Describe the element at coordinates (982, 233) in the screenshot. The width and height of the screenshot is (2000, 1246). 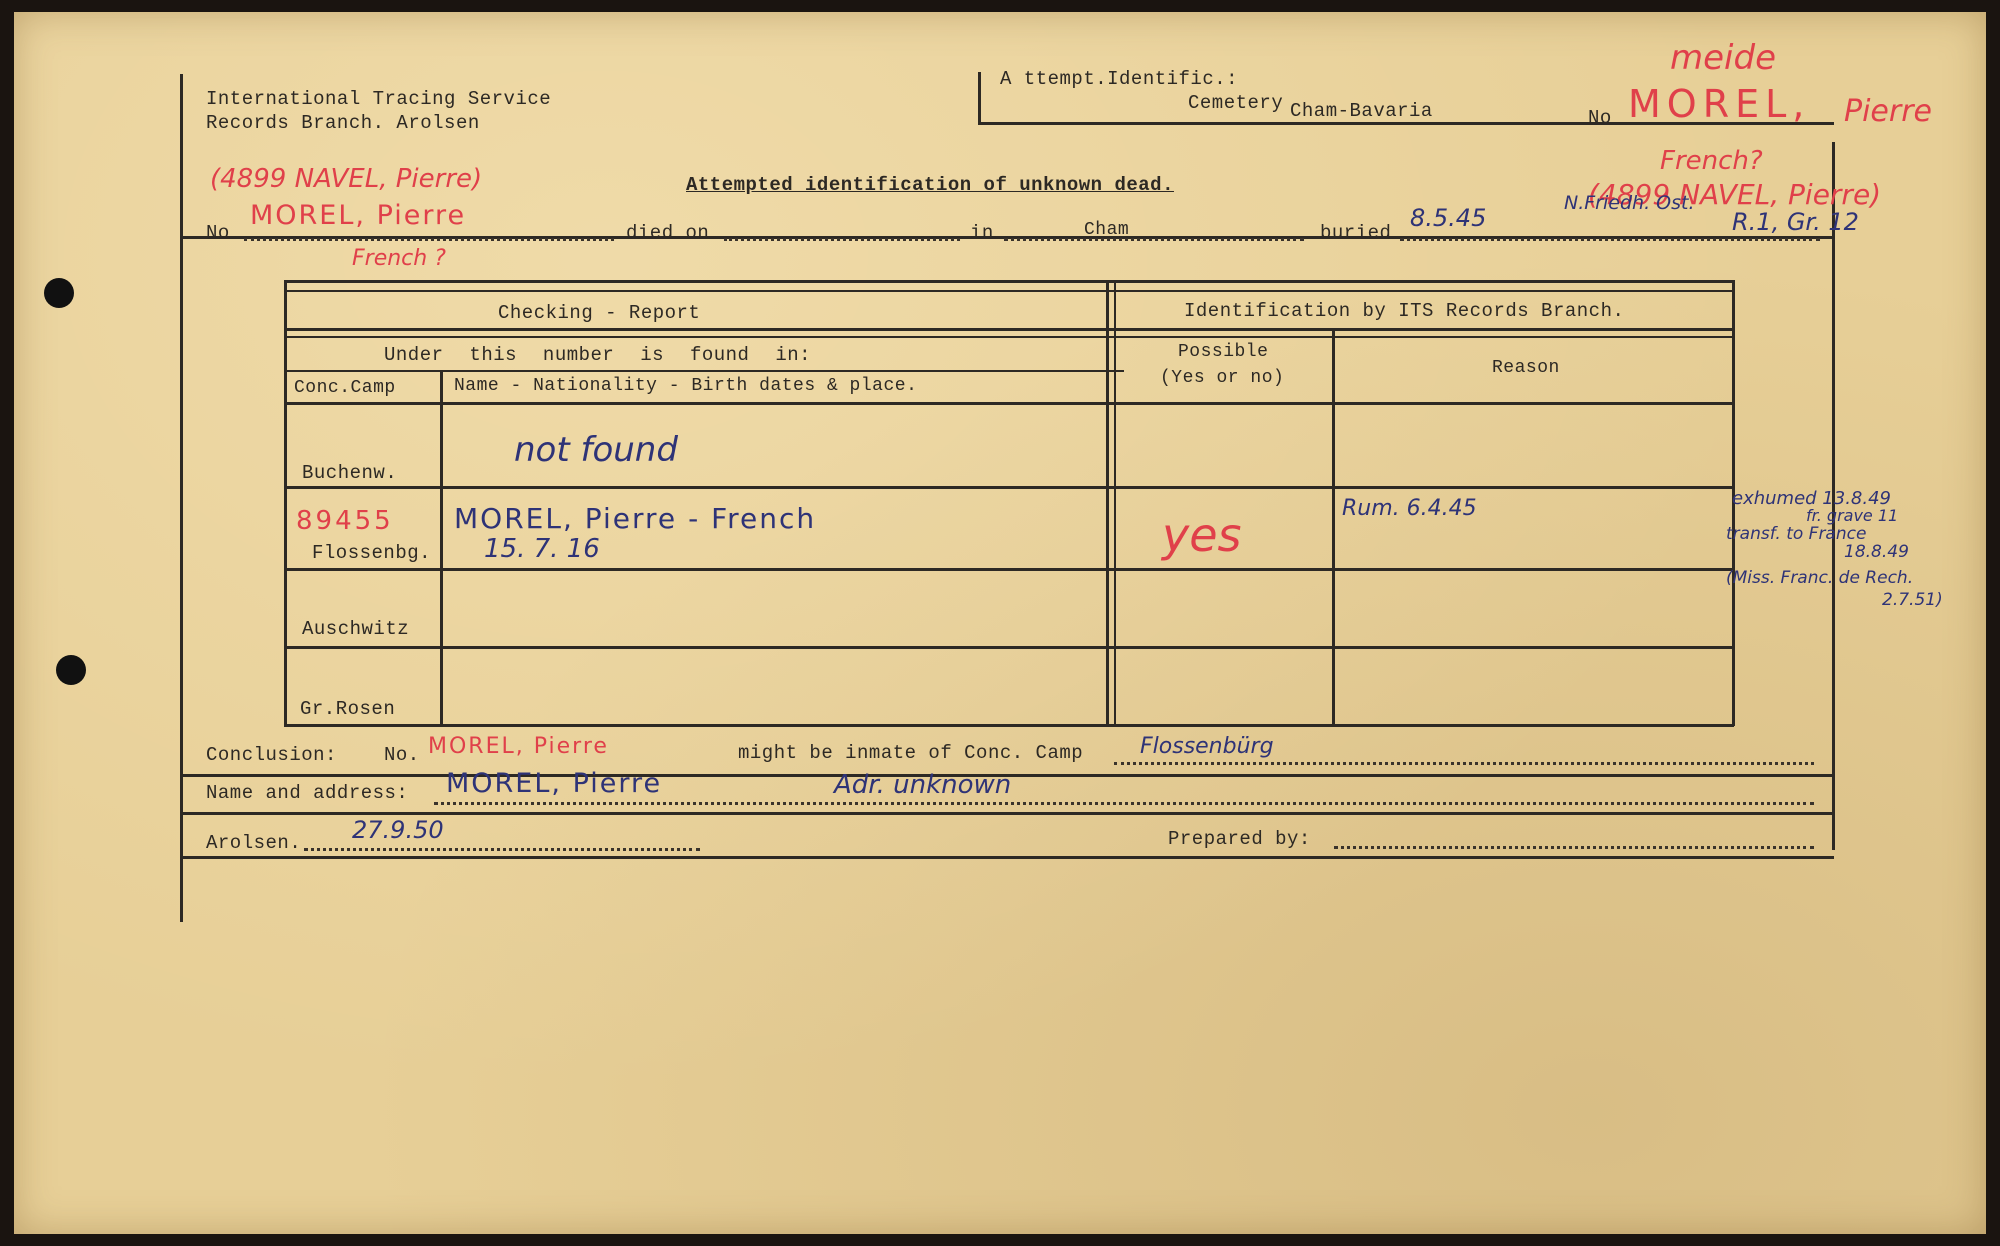
I see `in-label: in` at that location.